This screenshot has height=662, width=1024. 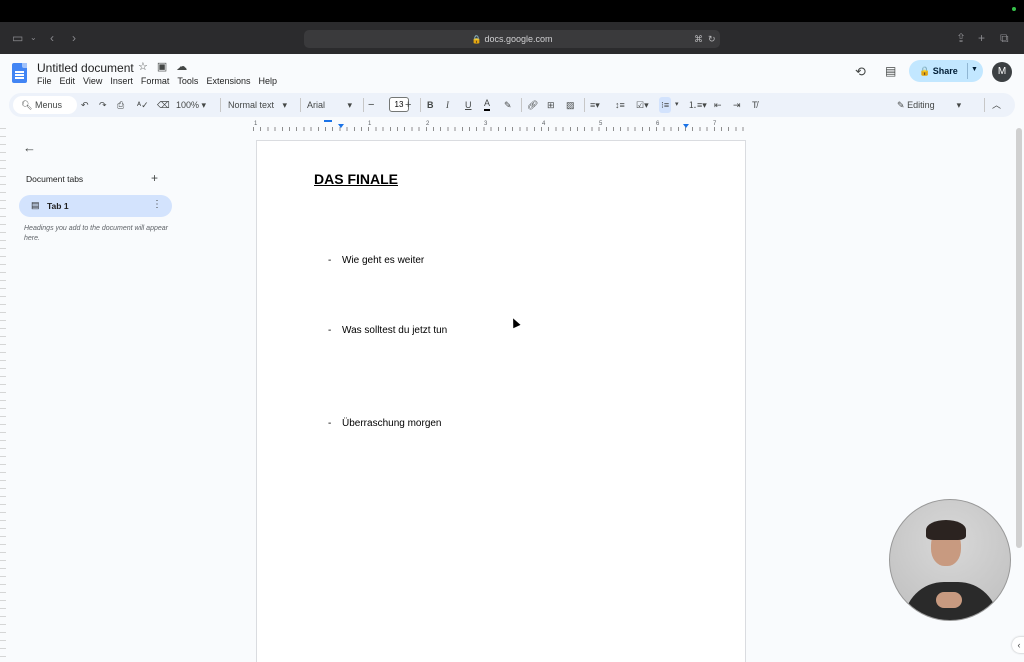 I want to click on vertical-ruler, so click(x=3, y=395).